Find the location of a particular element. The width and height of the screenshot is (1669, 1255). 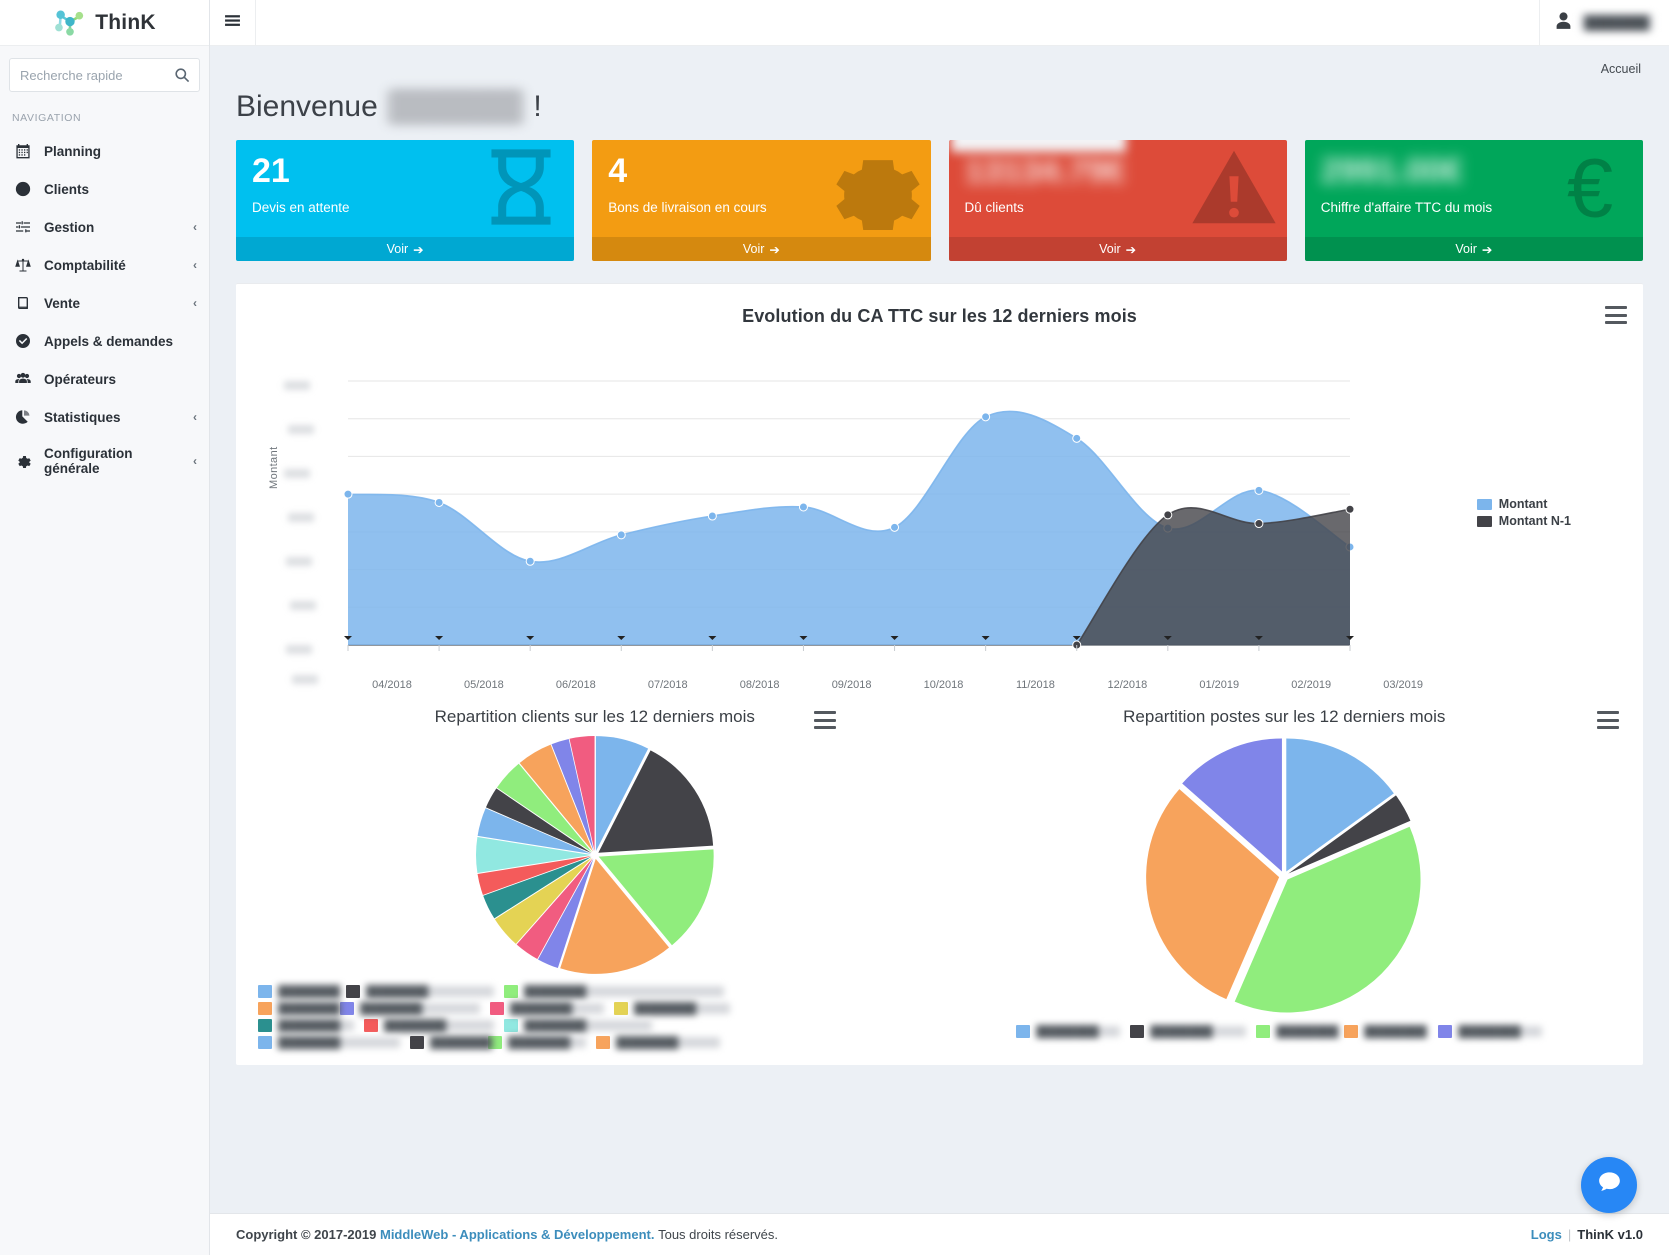

check-circle-icon is located at coordinates (23, 341).